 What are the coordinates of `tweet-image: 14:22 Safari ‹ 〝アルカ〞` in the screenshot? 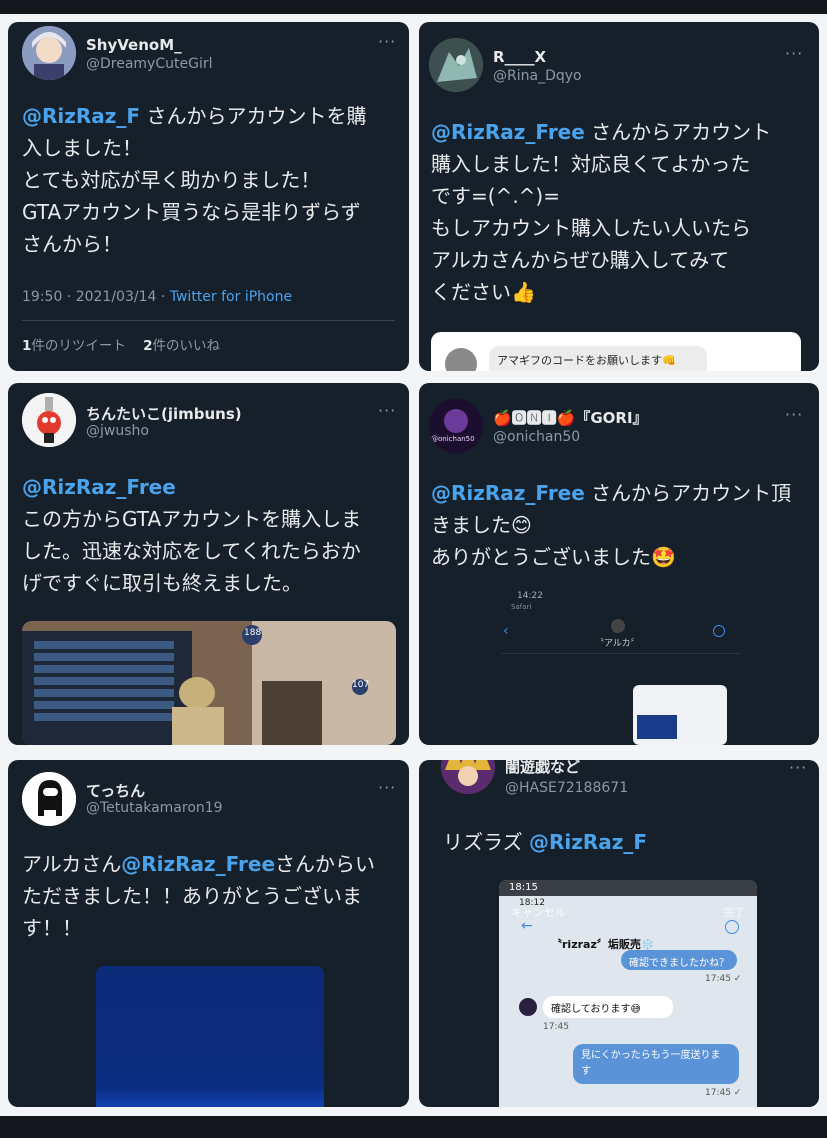 It's located at (621, 667).